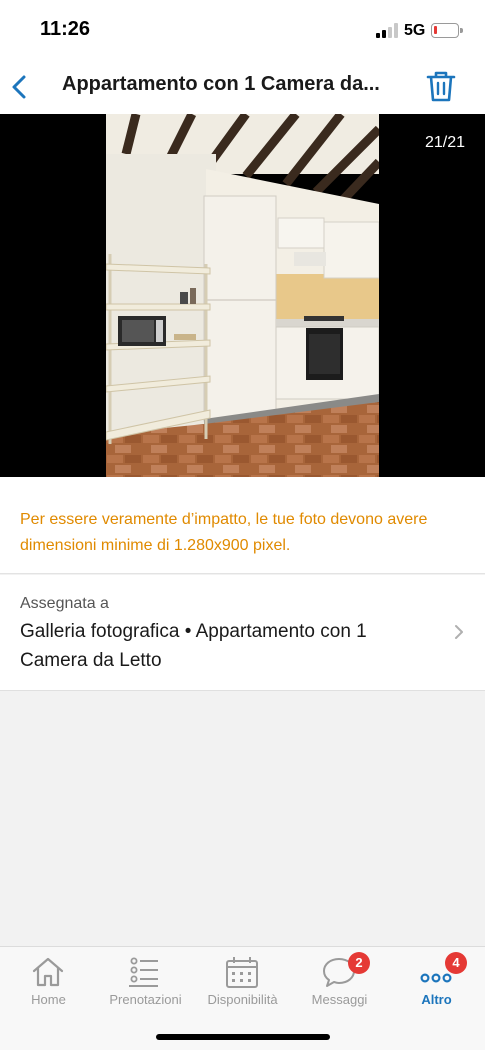 Image resolution: width=485 pixels, height=1050 pixels. Describe the element at coordinates (339, 982) in the screenshot. I see `tab-messaggi: 2 Messaggi` at that location.